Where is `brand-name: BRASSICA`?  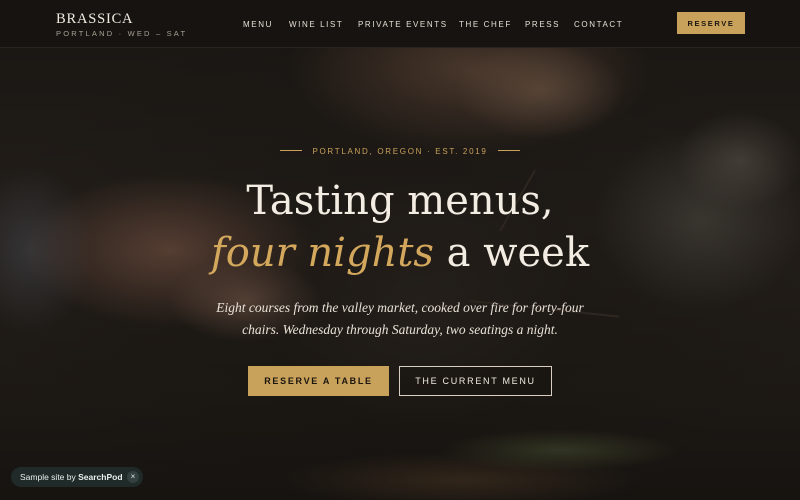 brand-name: BRASSICA is located at coordinates (94, 19).